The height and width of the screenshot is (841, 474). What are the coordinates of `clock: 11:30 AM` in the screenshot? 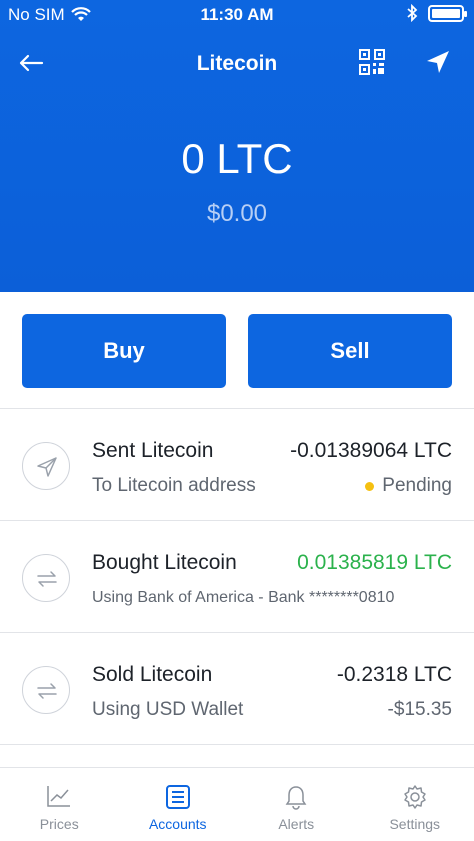 It's located at (237, 14).